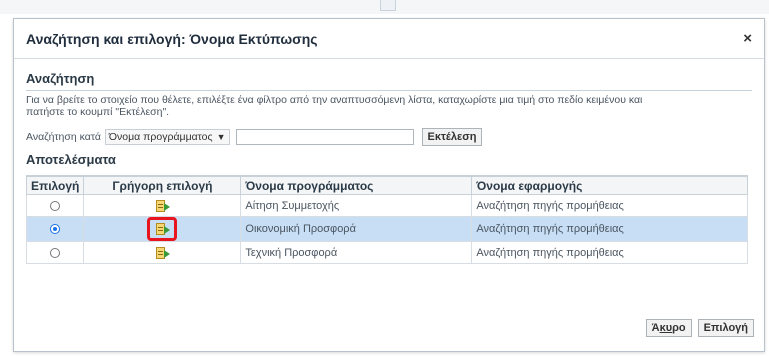 This screenshot has height=356, width=769. I want to click on cancel-label-accesskey: κυ, so click(666, 328).